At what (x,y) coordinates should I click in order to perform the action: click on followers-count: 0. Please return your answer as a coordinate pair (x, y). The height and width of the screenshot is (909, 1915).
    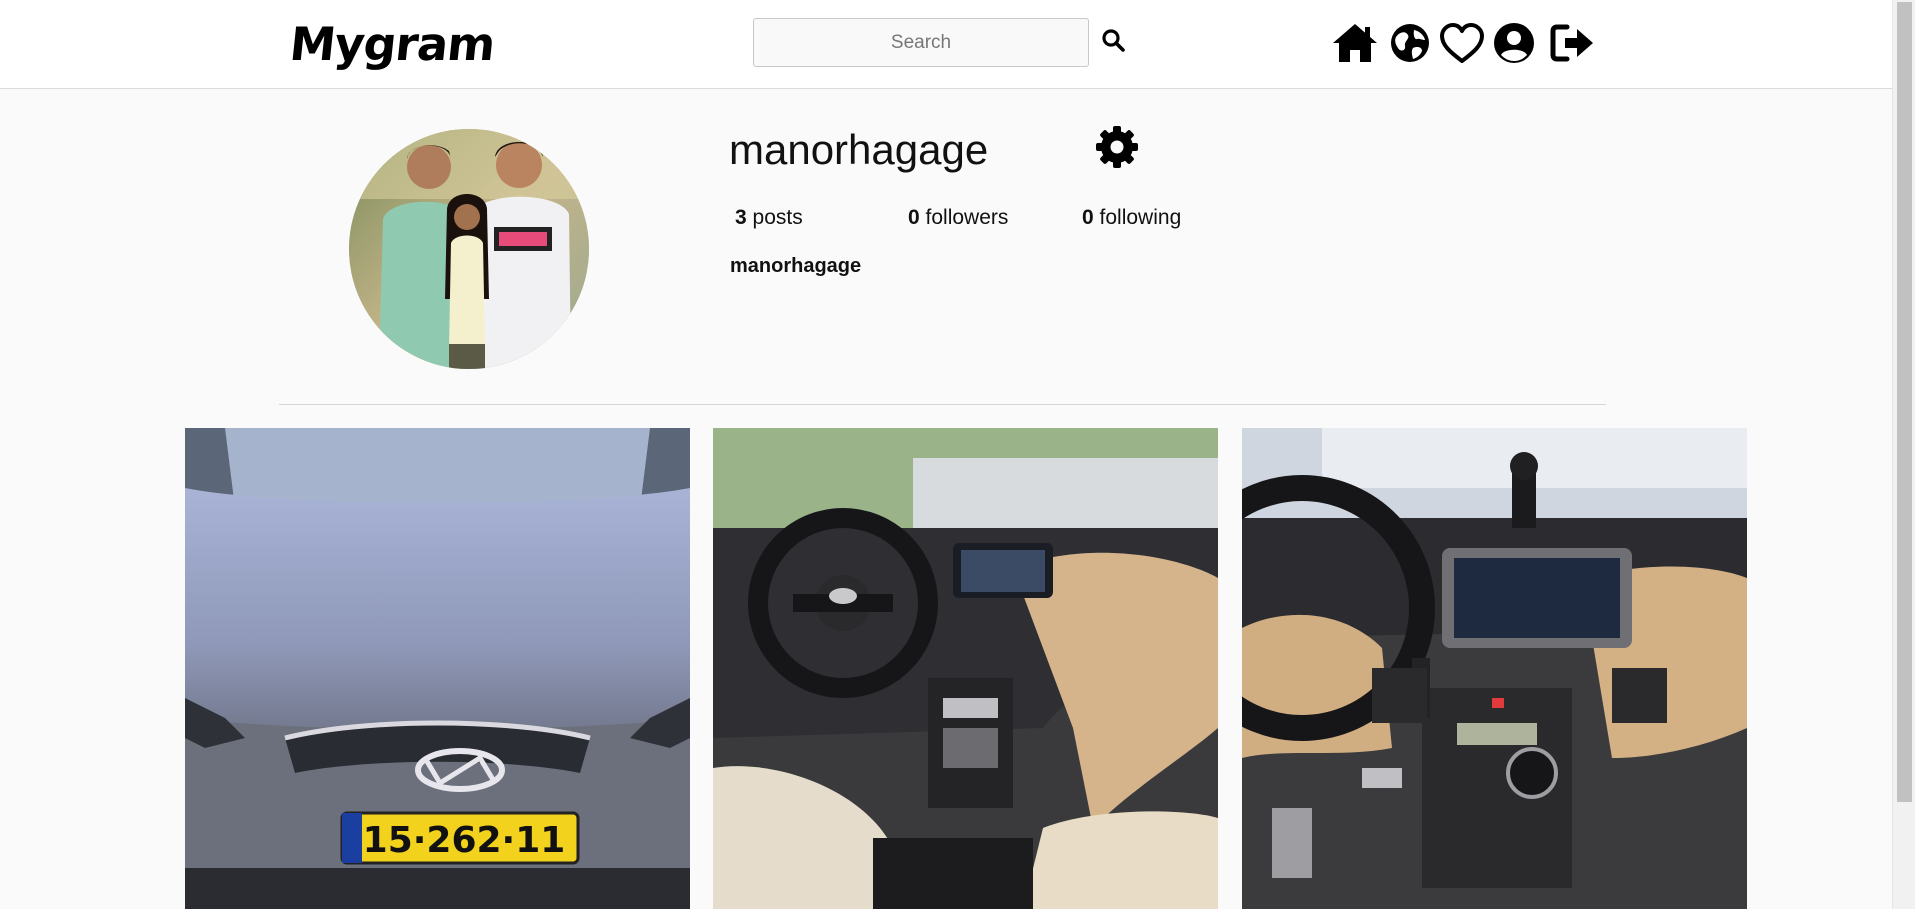
    Looking at the image, I should click on (914, 217).